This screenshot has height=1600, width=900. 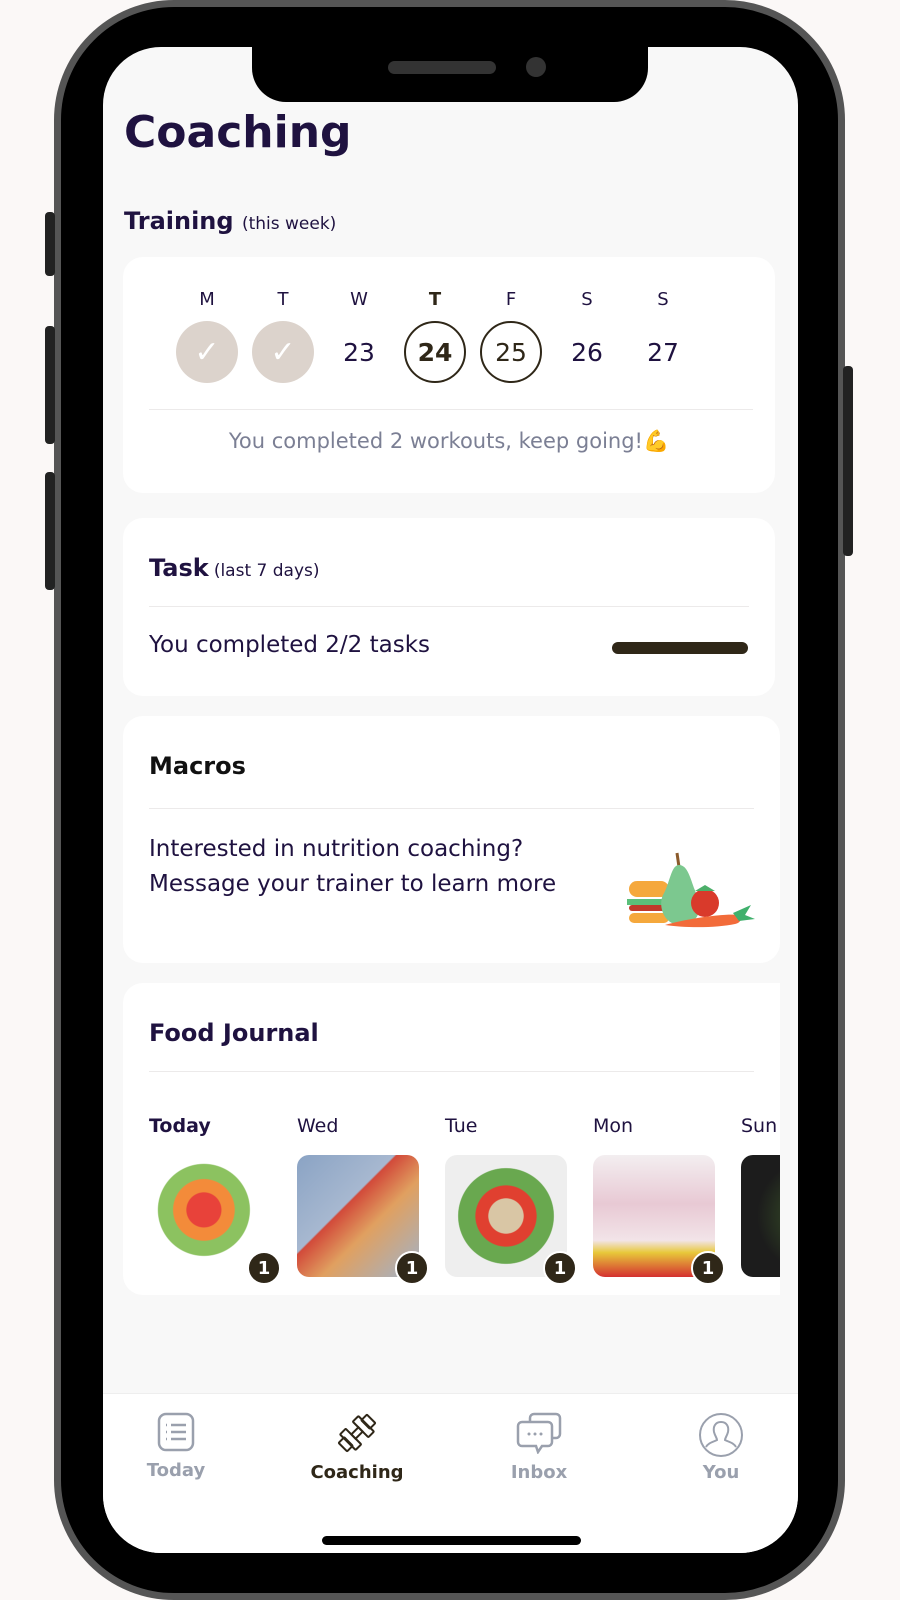 I want to click on nav-inbox: Inbox, so click(x=539, y=1447).